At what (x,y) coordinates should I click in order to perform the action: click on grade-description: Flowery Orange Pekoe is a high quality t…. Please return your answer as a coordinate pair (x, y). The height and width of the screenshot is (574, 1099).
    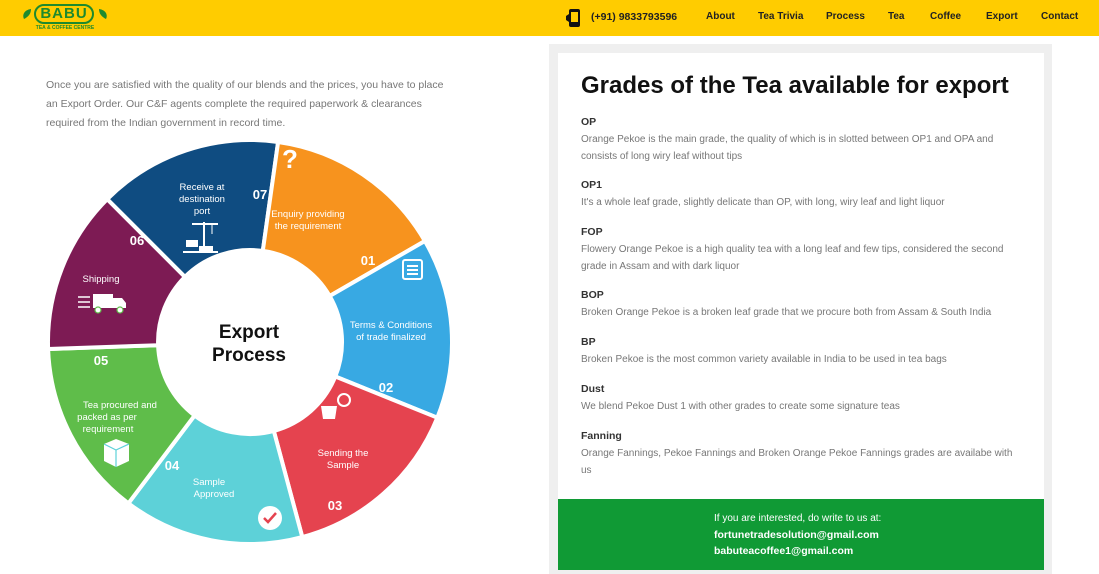
    Looking at the image, I should click on (792, 258).